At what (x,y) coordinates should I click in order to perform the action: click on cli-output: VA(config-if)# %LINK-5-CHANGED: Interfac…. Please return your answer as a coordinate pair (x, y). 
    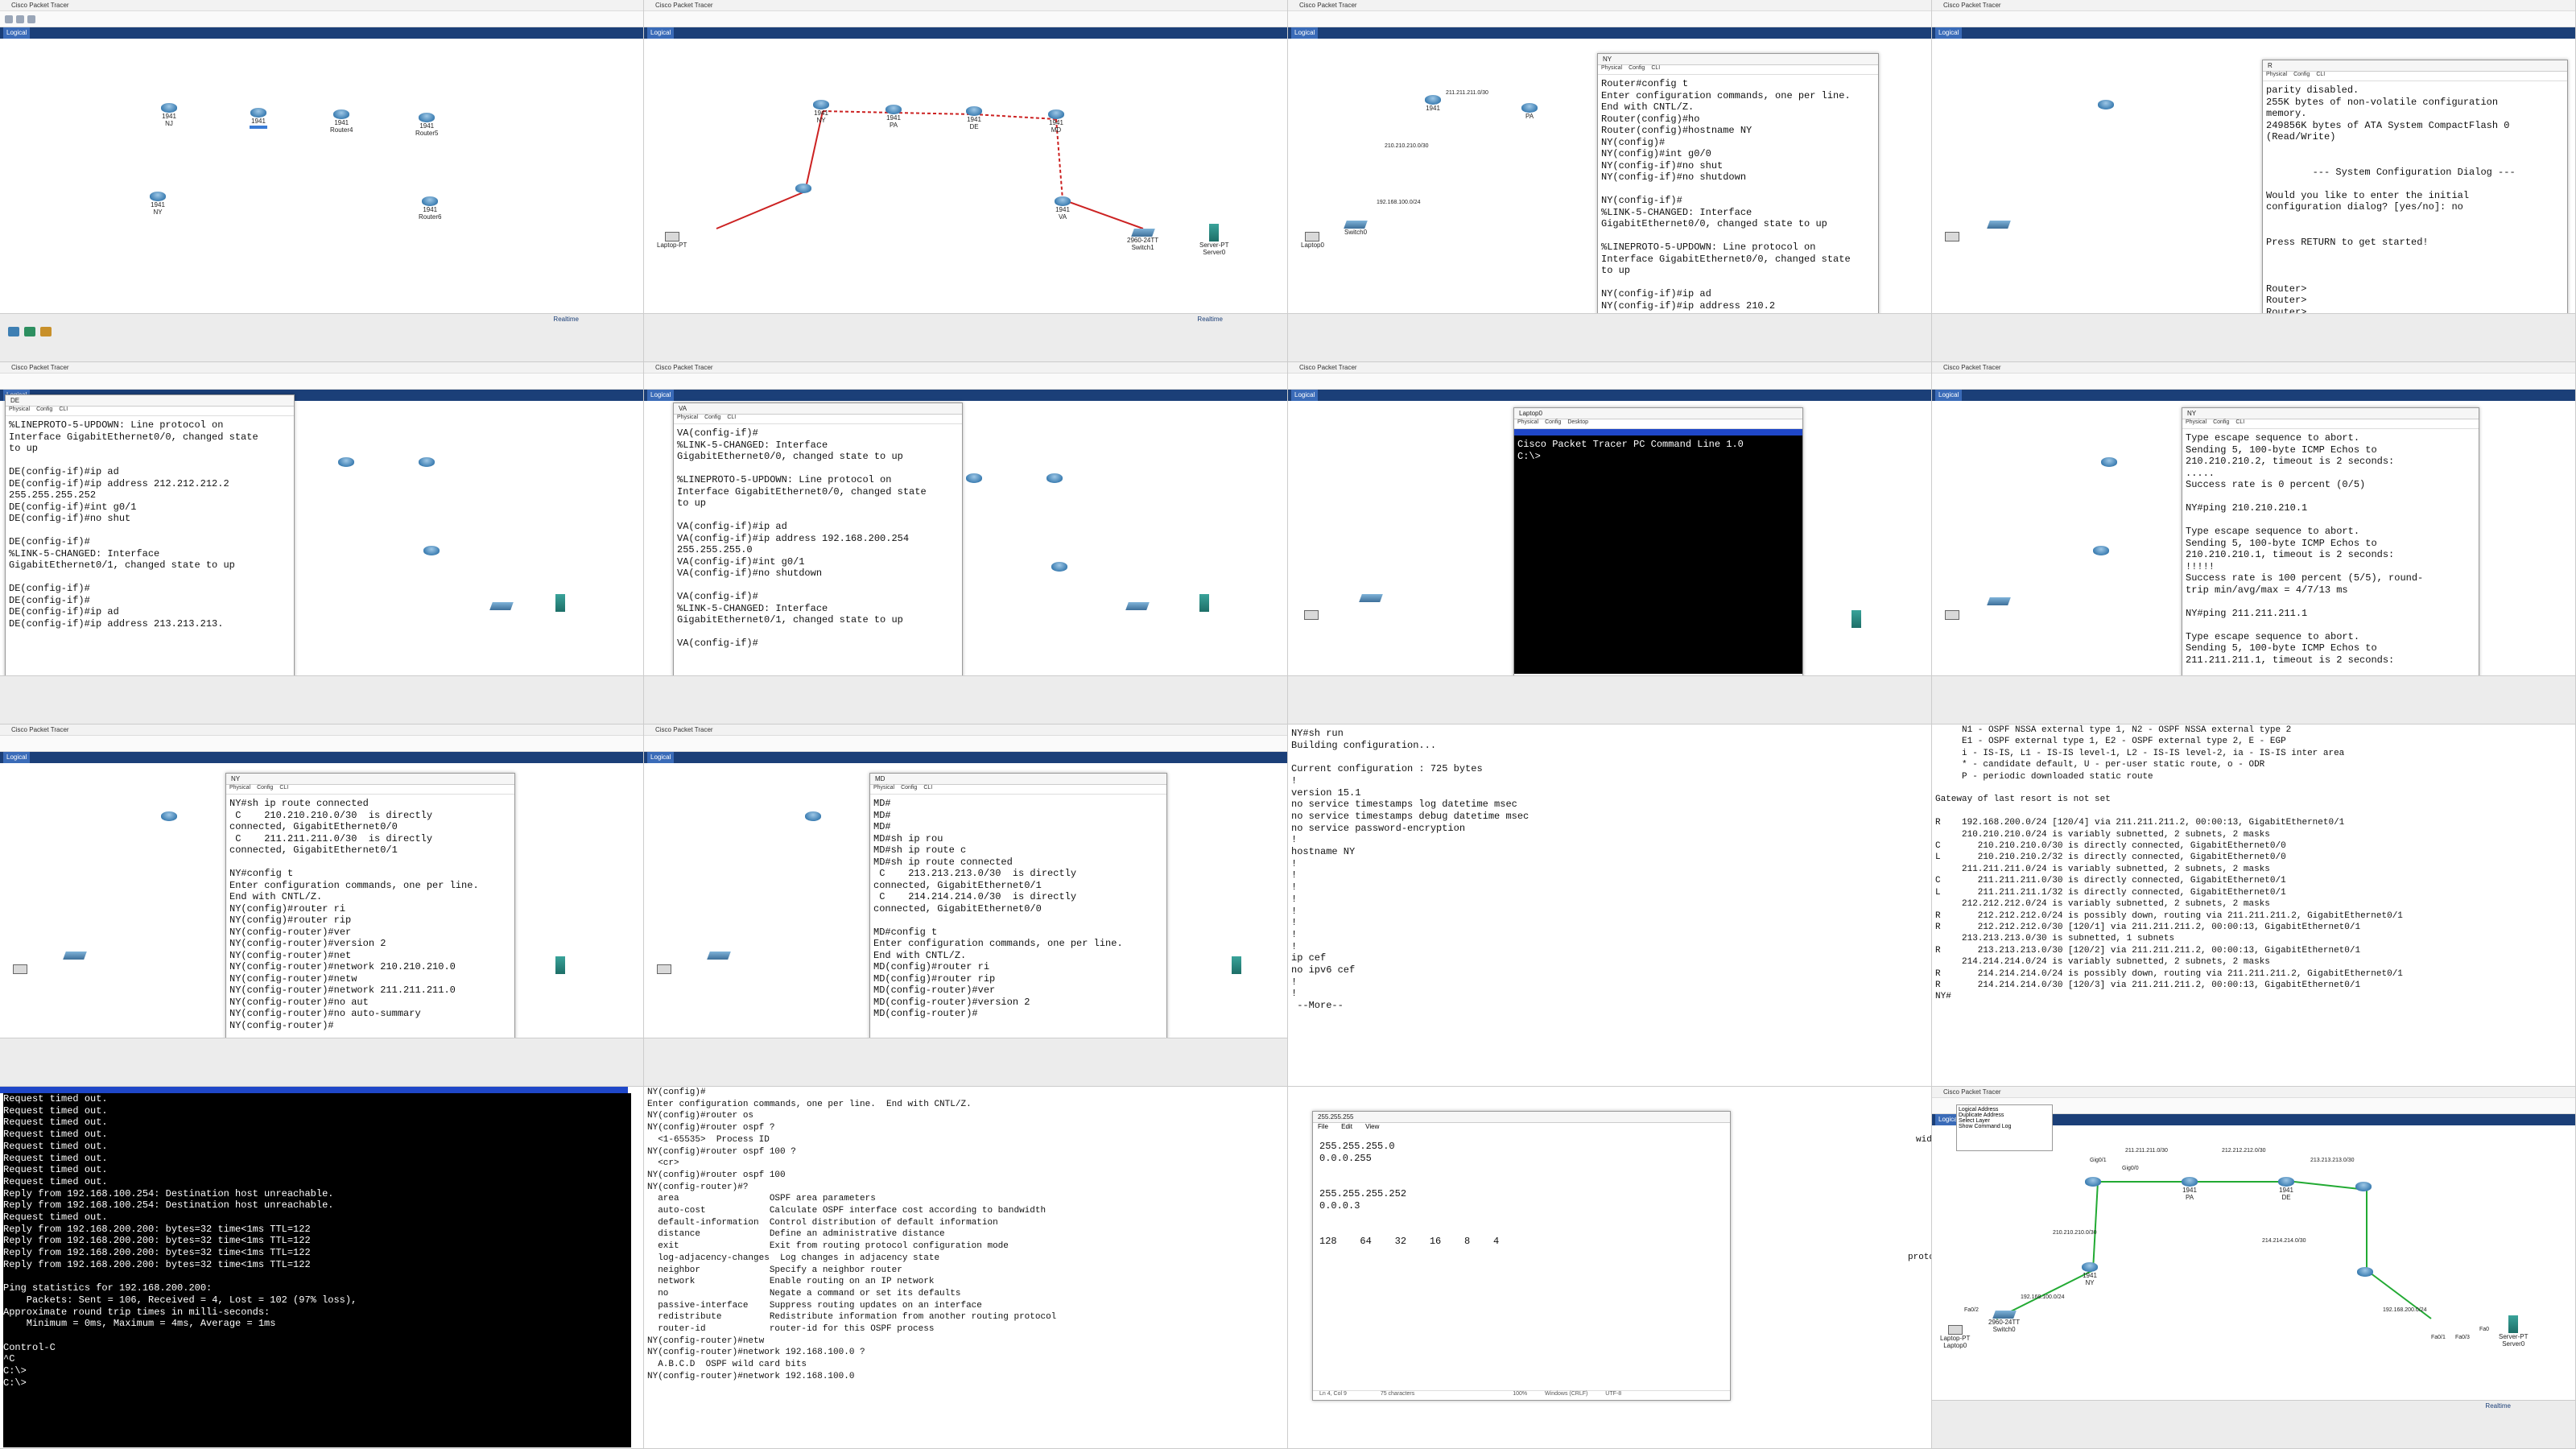
    Looking at the image, I should click on (818, 557).